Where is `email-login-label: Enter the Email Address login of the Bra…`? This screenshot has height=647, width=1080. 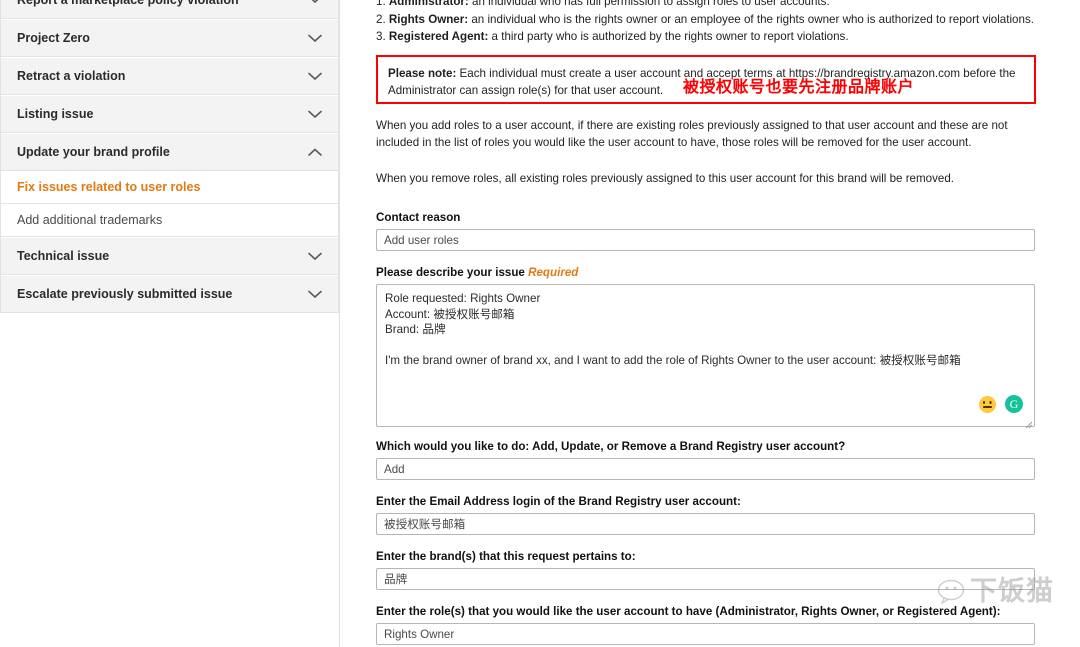
email-login-label: Enter the Email Address login of the Bra… is located at coordinates (558, 502).